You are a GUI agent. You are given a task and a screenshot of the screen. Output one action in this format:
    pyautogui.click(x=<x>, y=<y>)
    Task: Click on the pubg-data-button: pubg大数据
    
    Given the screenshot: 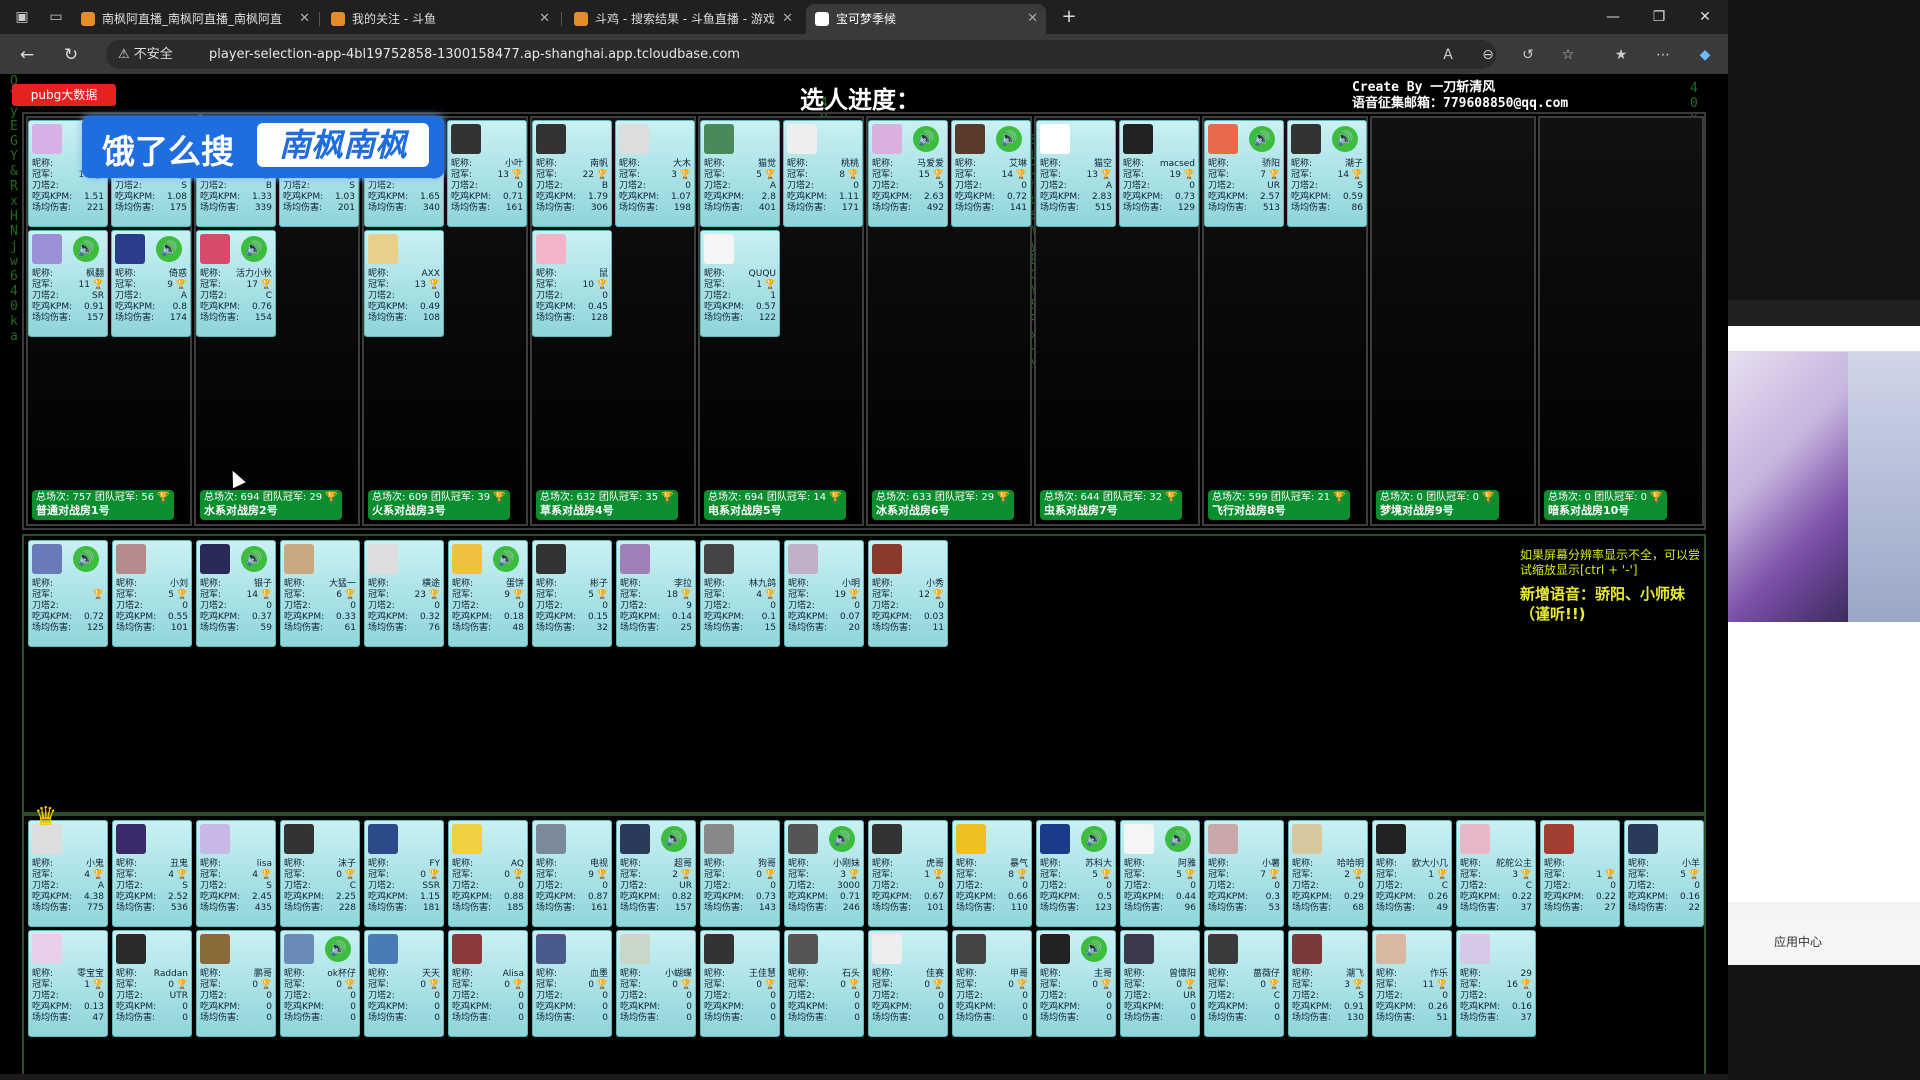 What is the action you would take?
    pyautogui.click(x=64, y=95)
    